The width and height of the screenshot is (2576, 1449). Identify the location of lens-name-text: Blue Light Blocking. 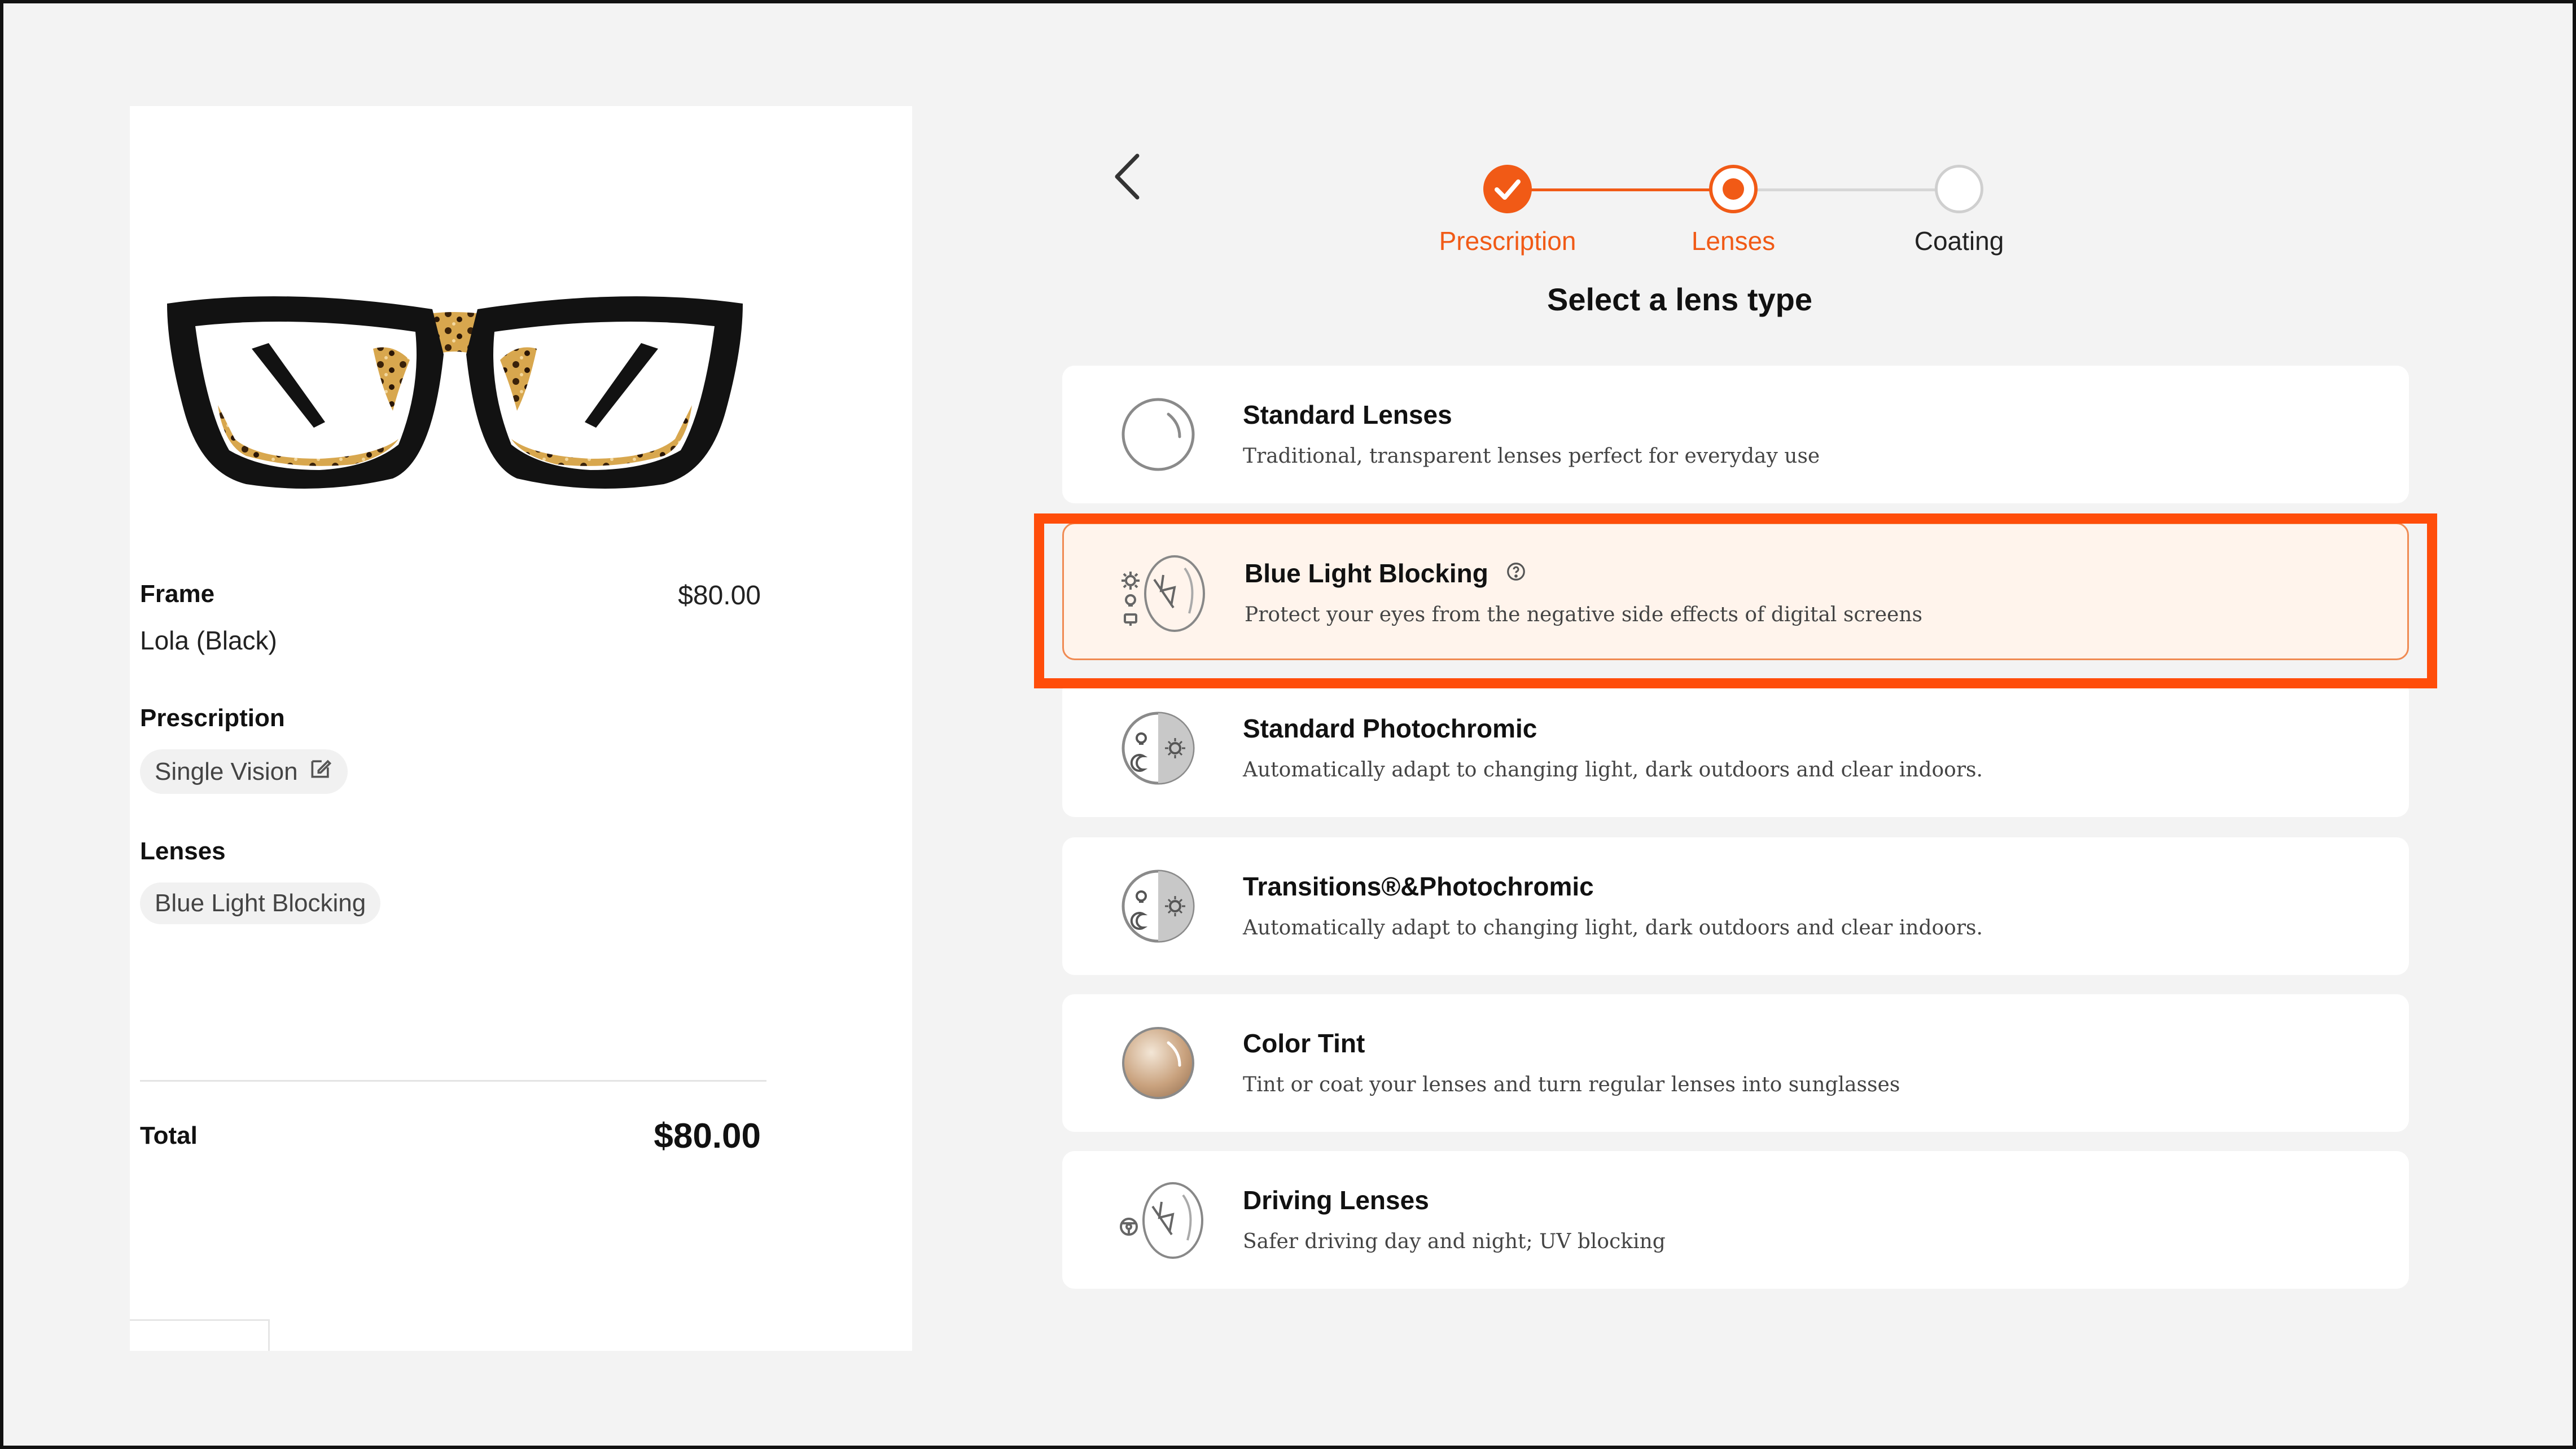
(1366, 573).